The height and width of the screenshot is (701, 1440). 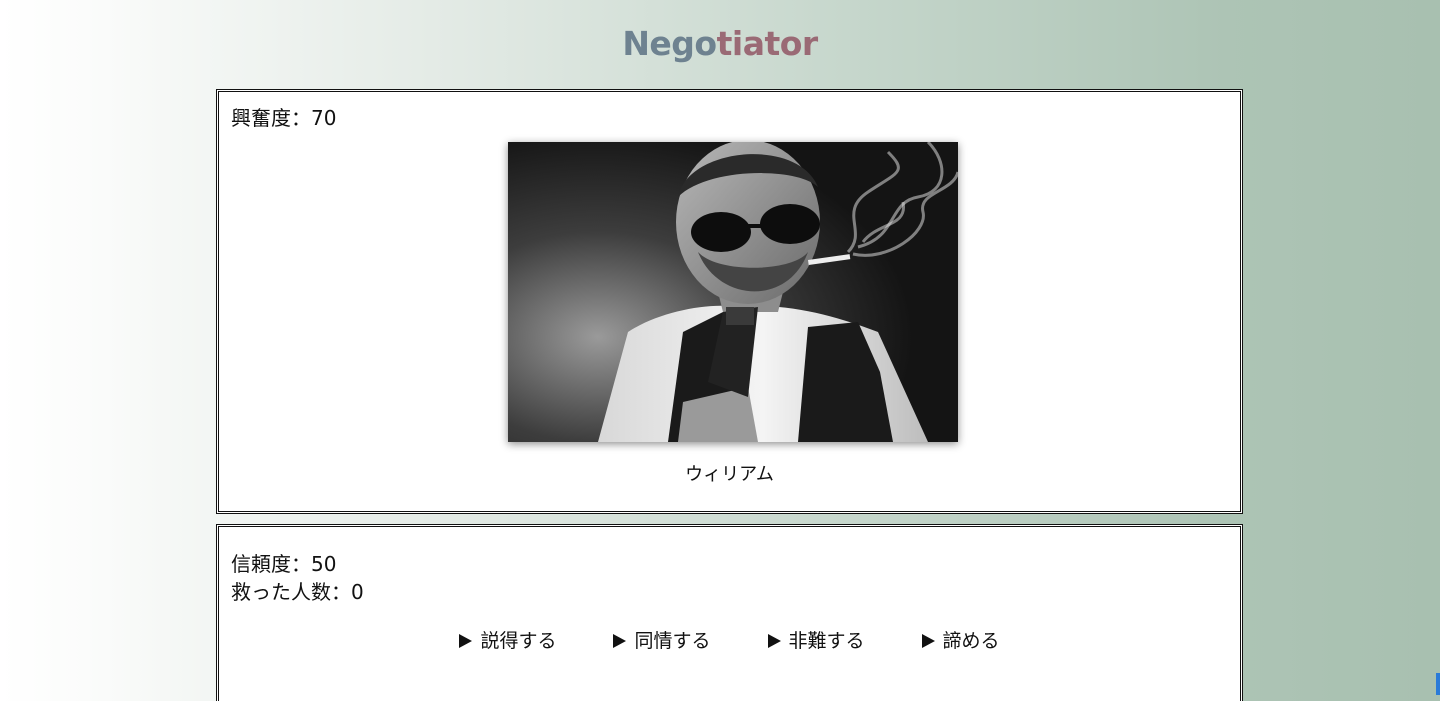 I want to click on app-title: Negotiator, so click(x=720, y=44).